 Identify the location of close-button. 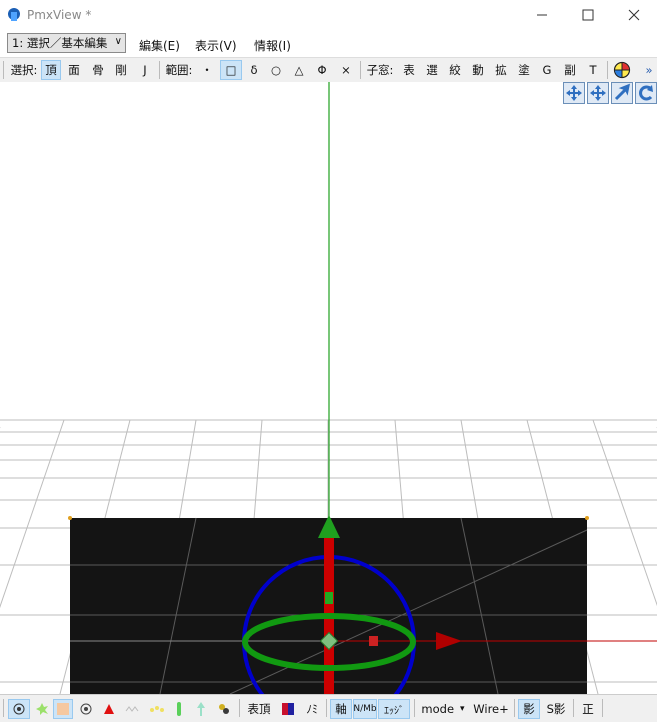
(634, 15).